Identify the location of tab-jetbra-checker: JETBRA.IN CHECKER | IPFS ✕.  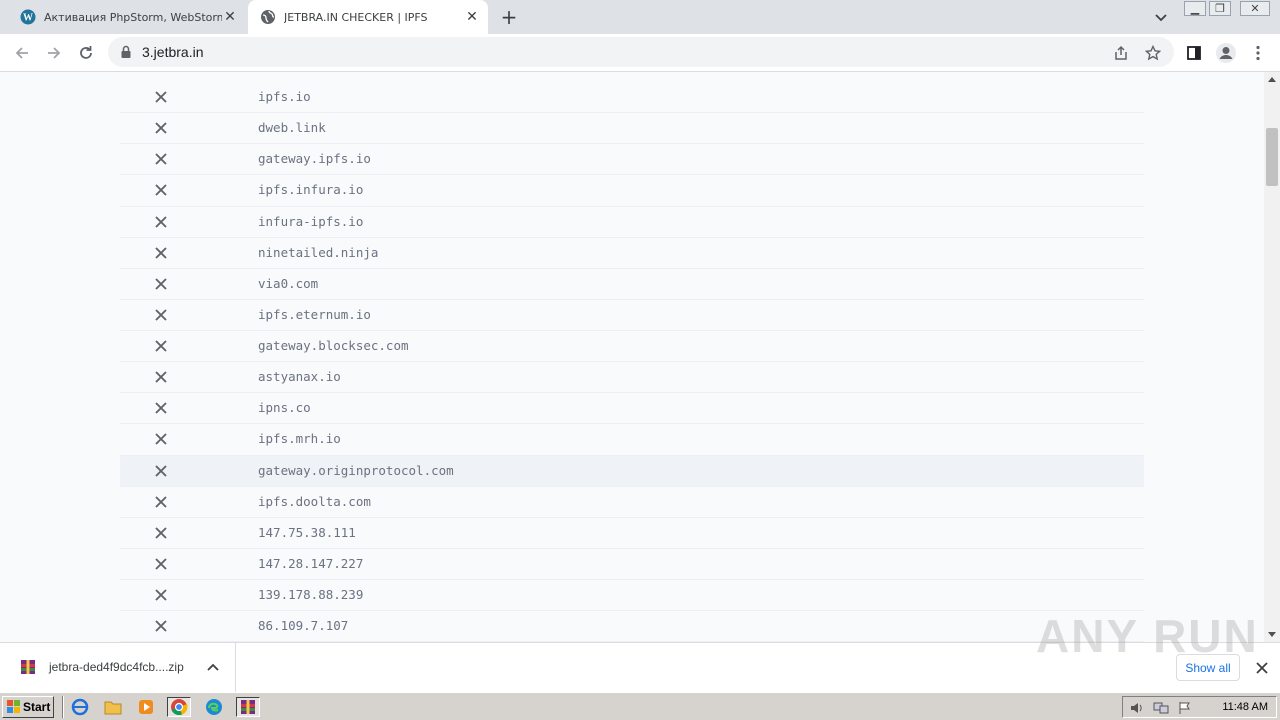
(368, 17).